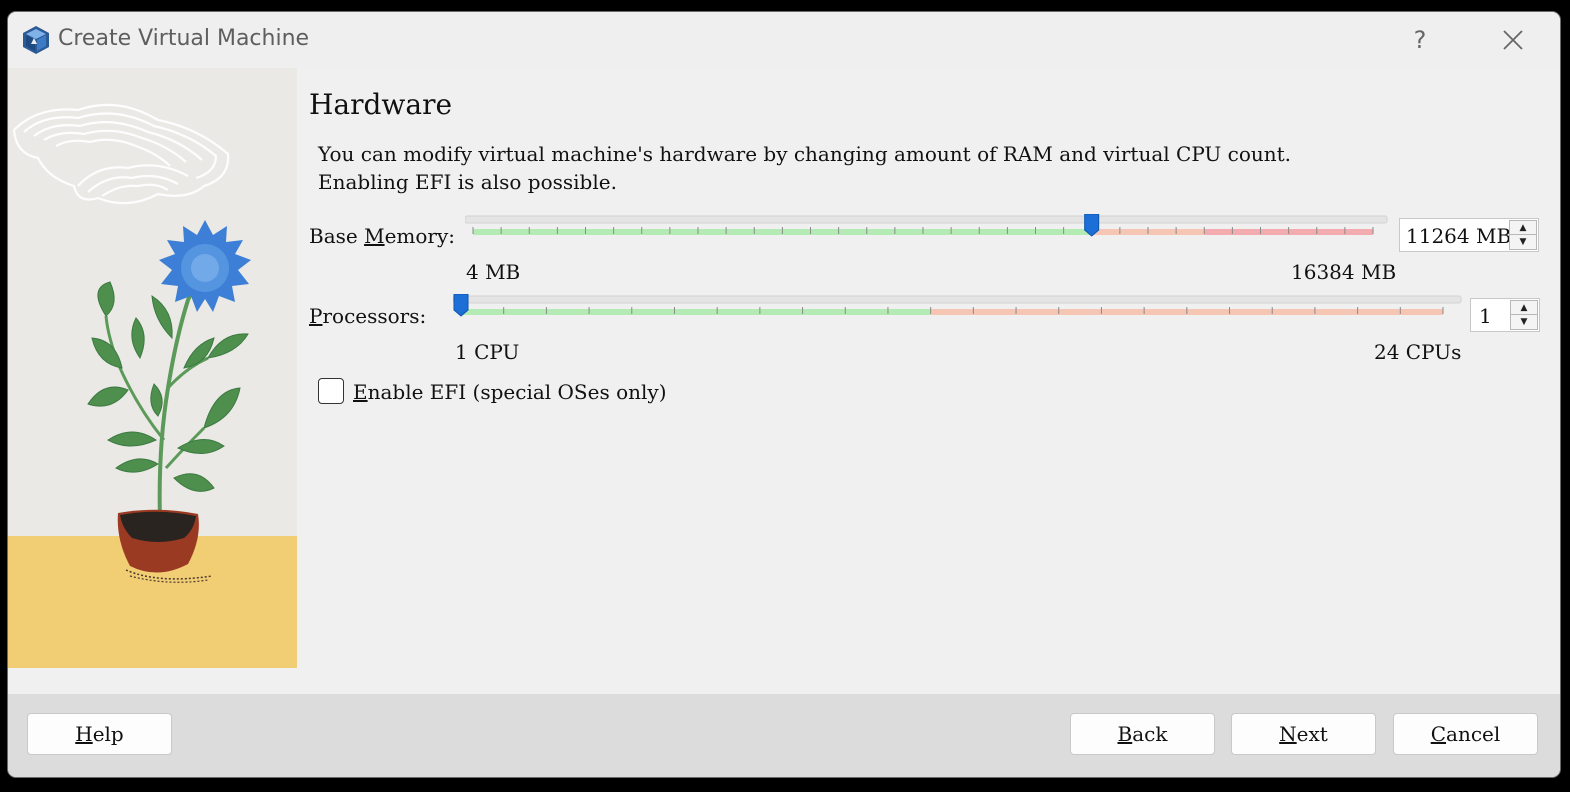 The image size is (1570, 792). I want to click on cancel-button: Cancel, so click(1465, 734).